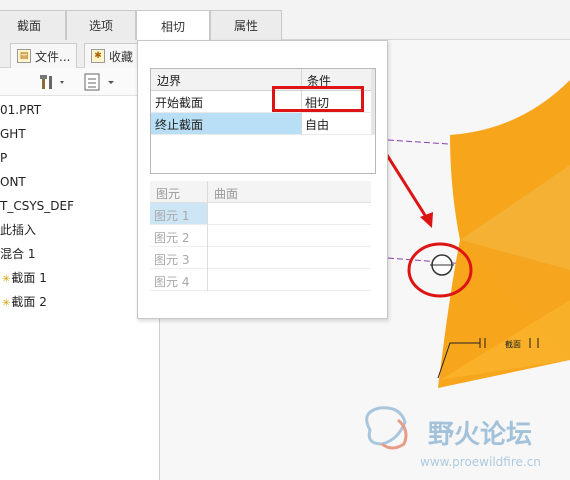  What do you see at coordinates (260, 258) in the screenshot?
I see `element-row: 图元 3` at bounding box center [260, 258].